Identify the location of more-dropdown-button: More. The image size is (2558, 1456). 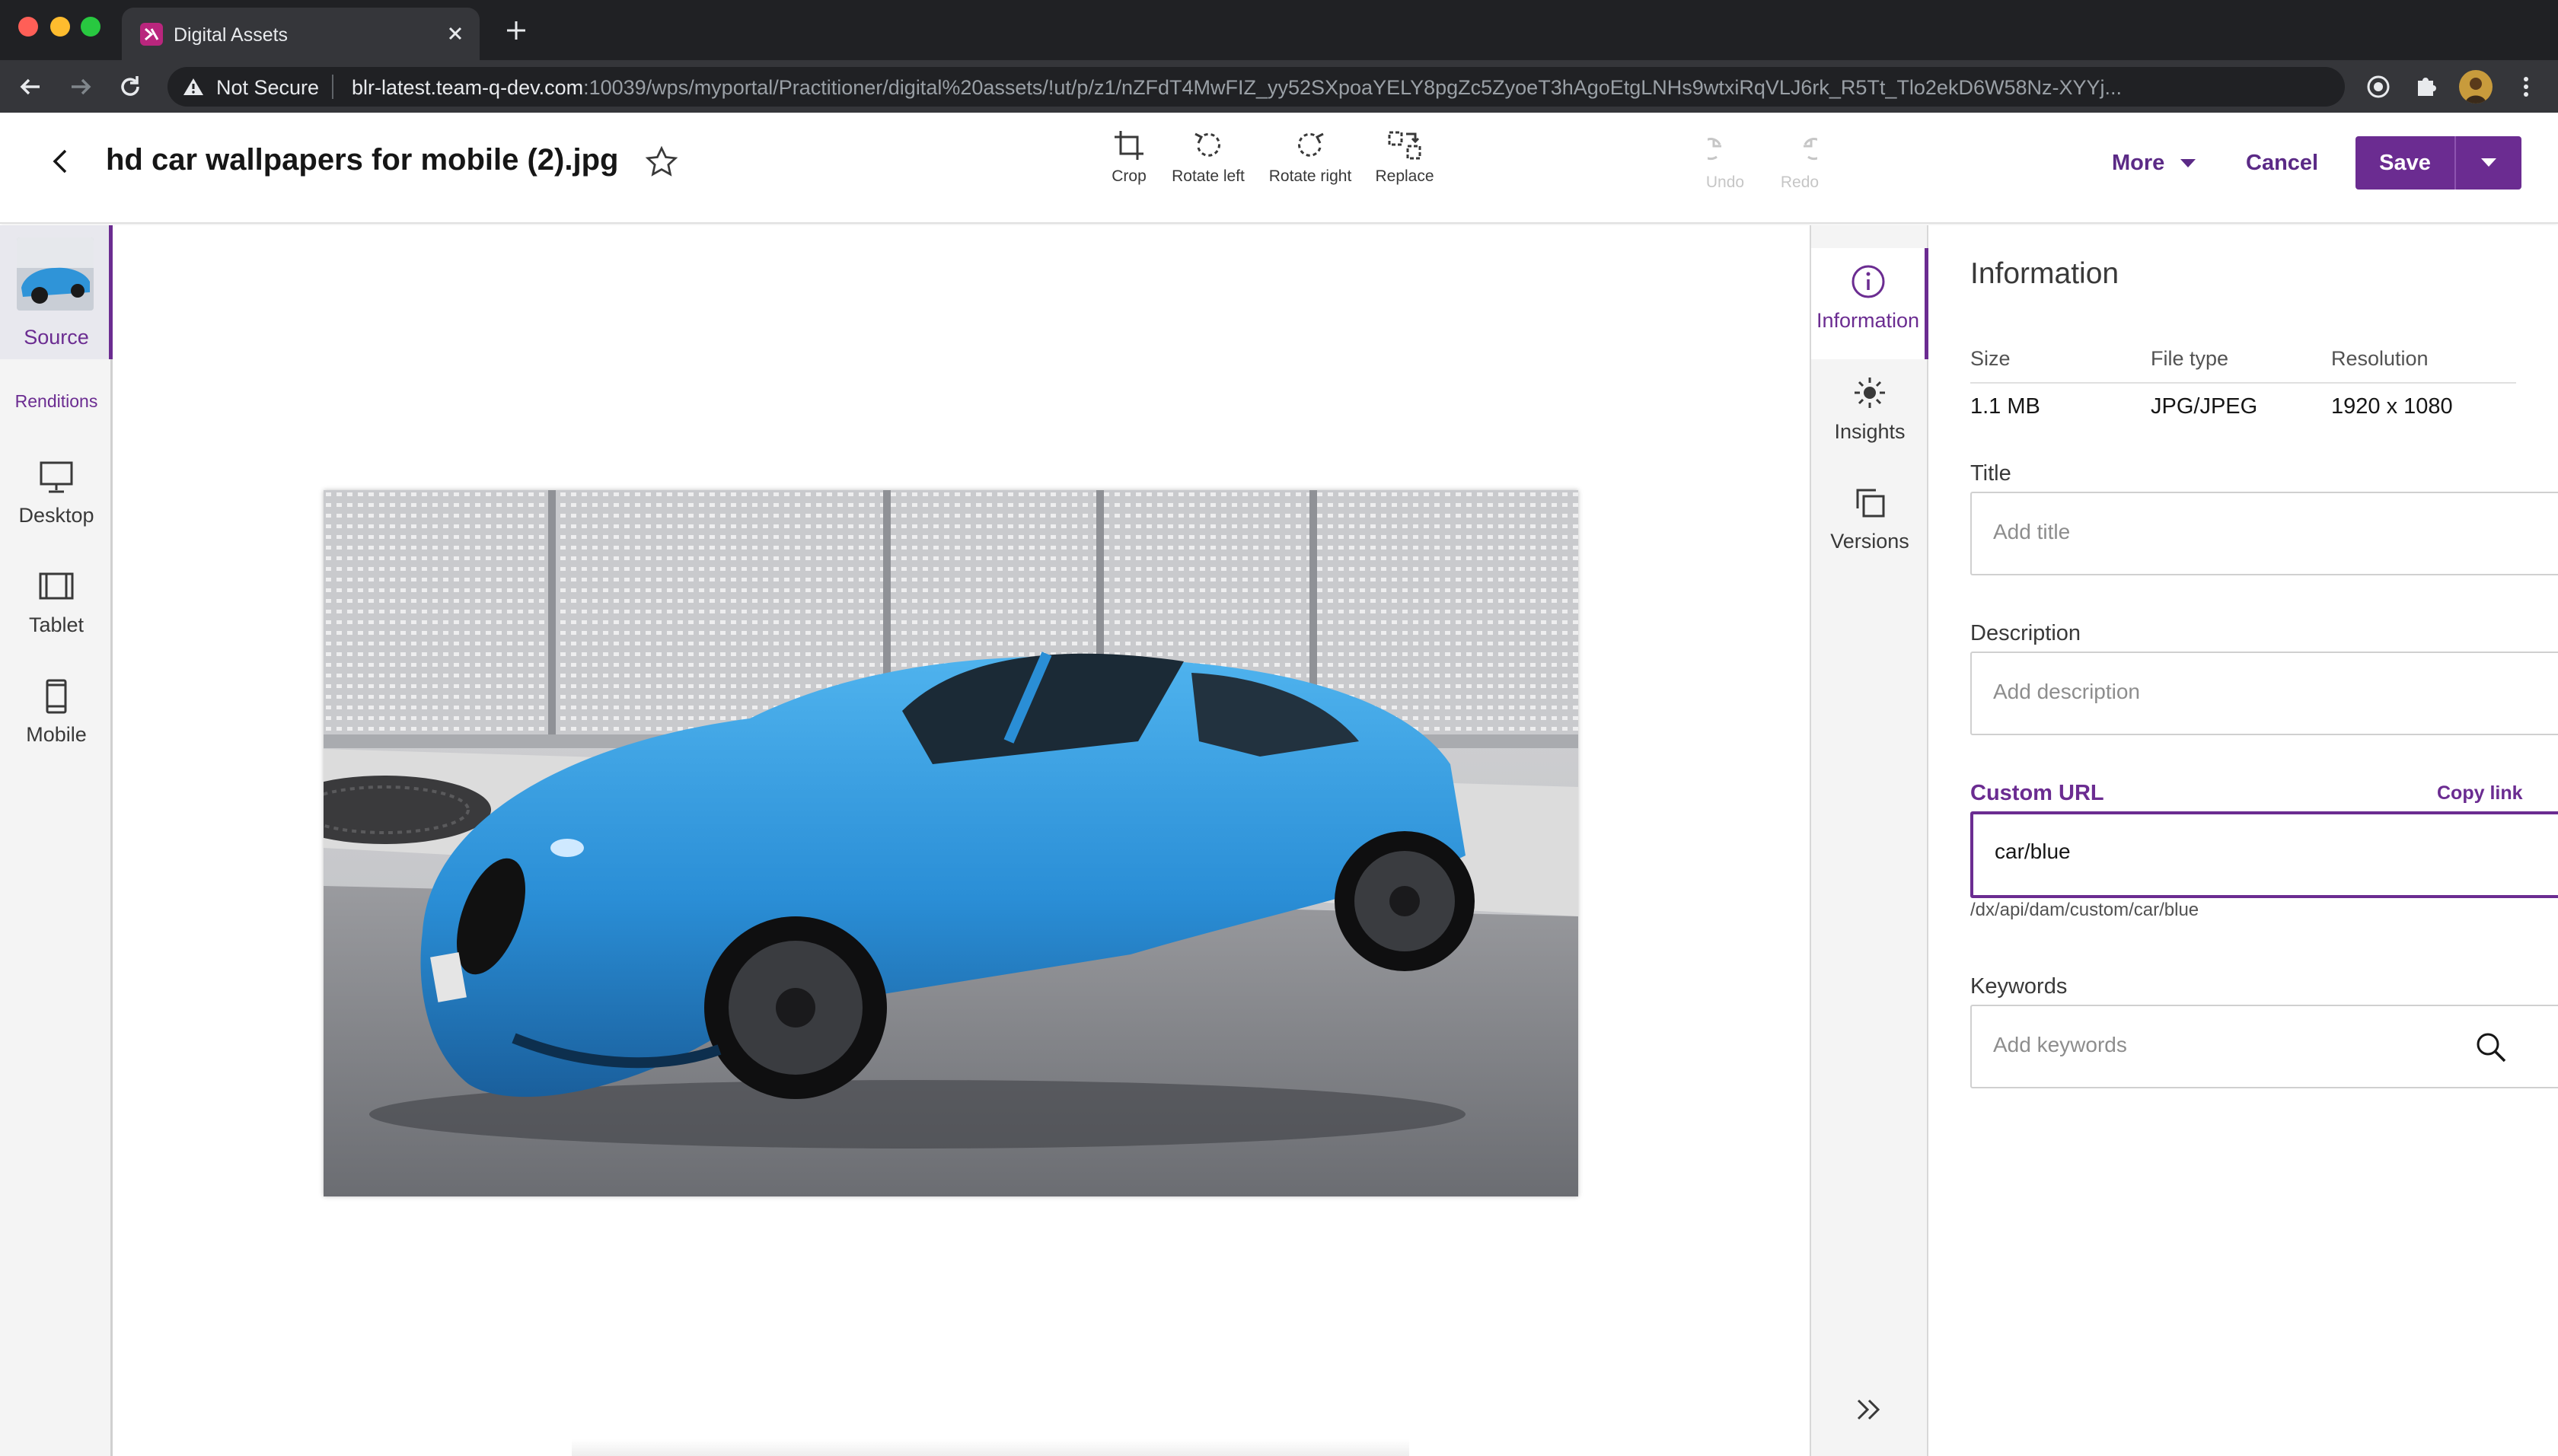
(2154, 163).